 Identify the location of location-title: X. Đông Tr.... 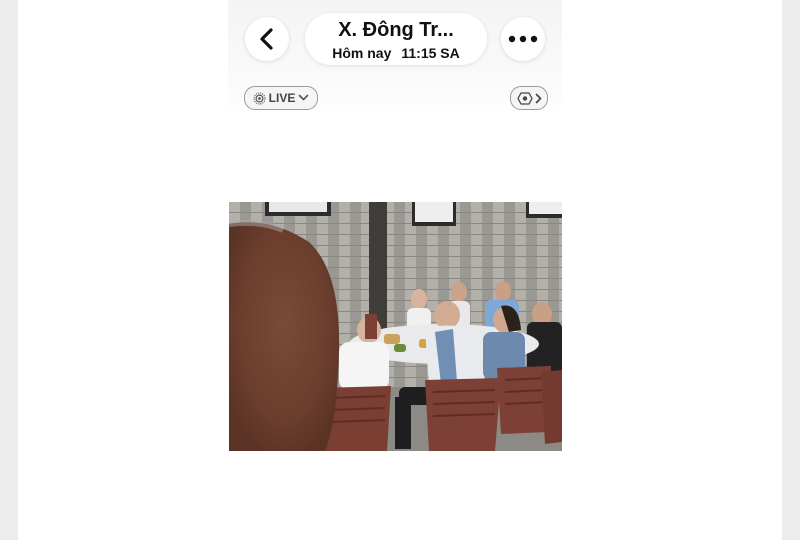
(396, 30).